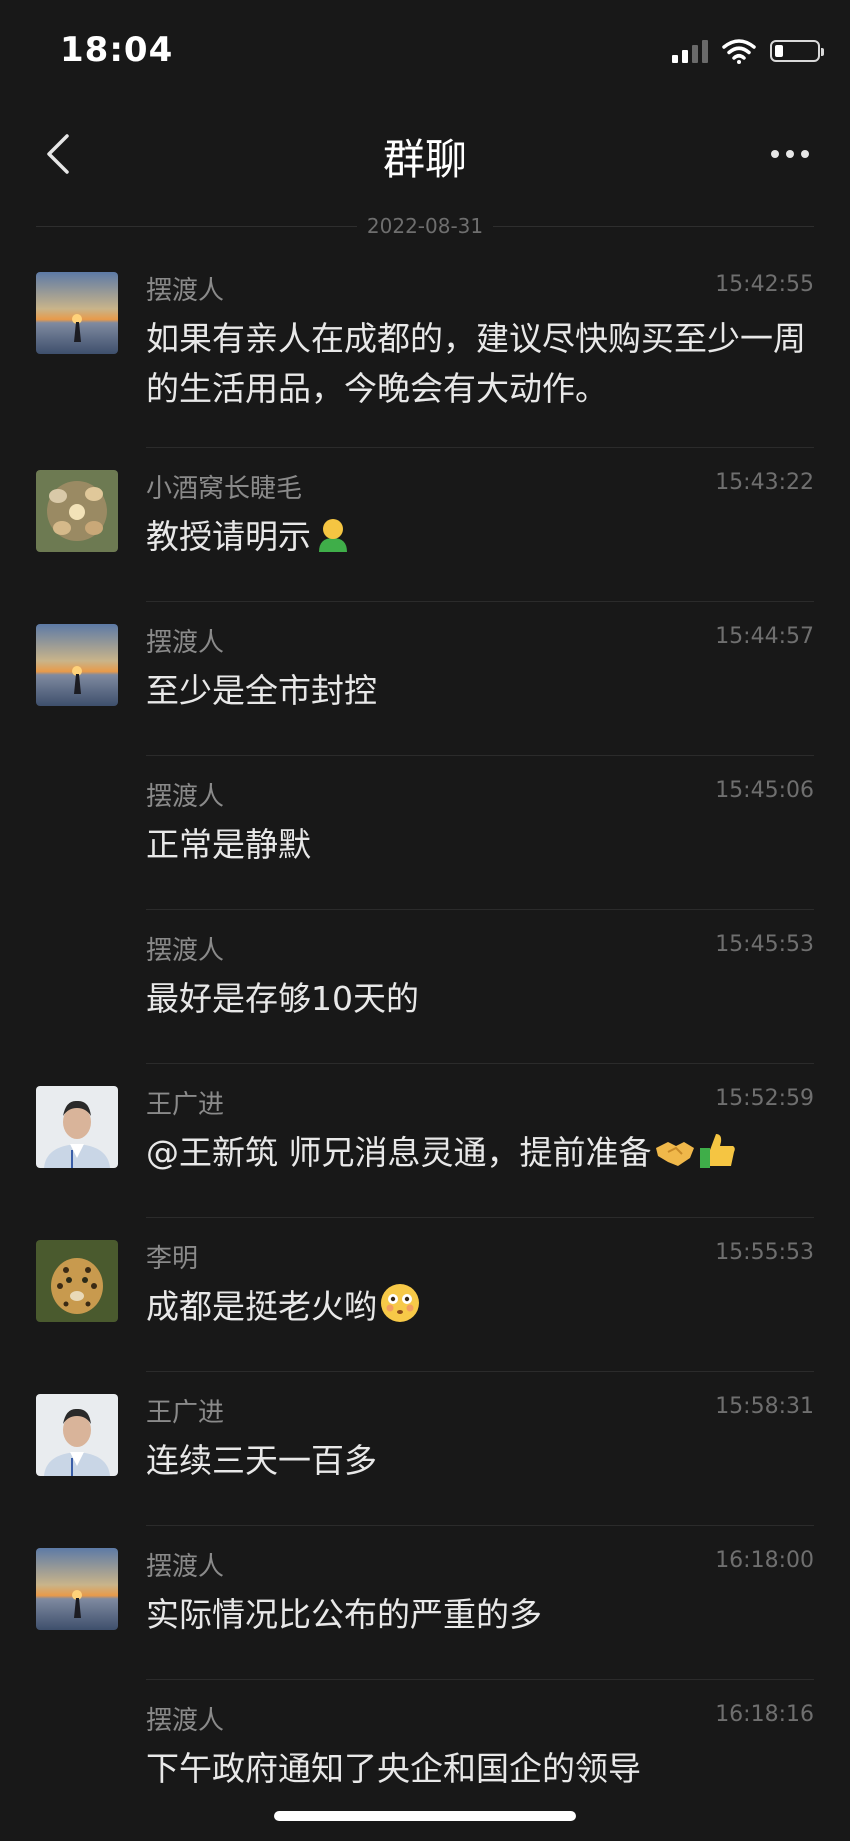 This screenshot has height=1841, width=850. I want to click on message-item: 摆渡人 16:18:00 实际情况比公布的严重的多, so click(425, 1603).